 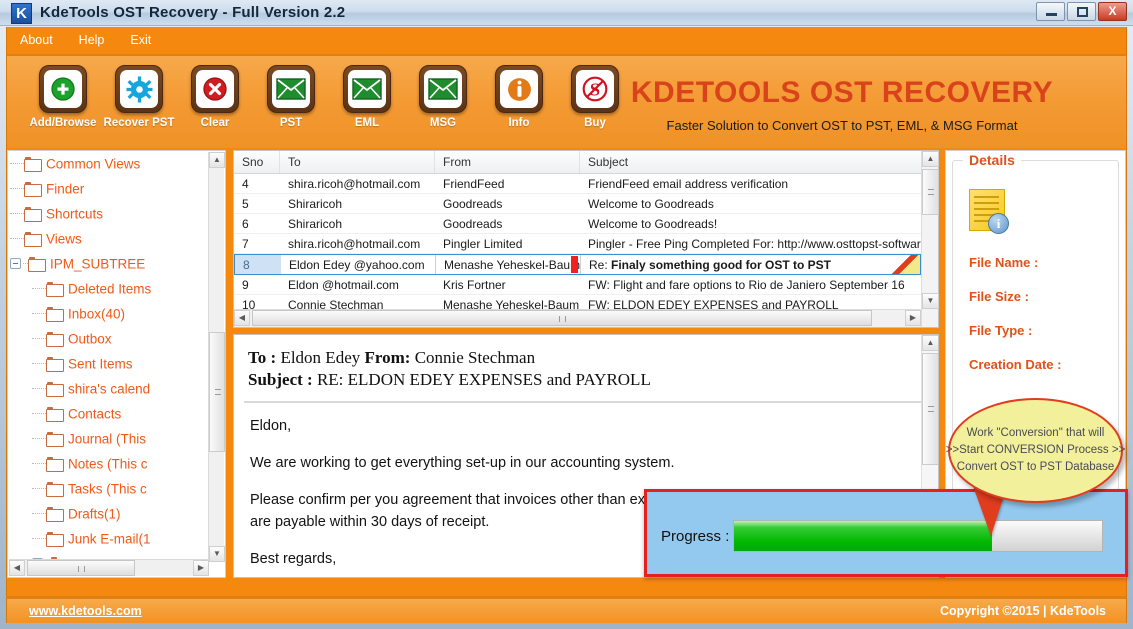 I want to click on tree-vertical-scrollbar: ▲ ▼, so click(x=216, y=357).